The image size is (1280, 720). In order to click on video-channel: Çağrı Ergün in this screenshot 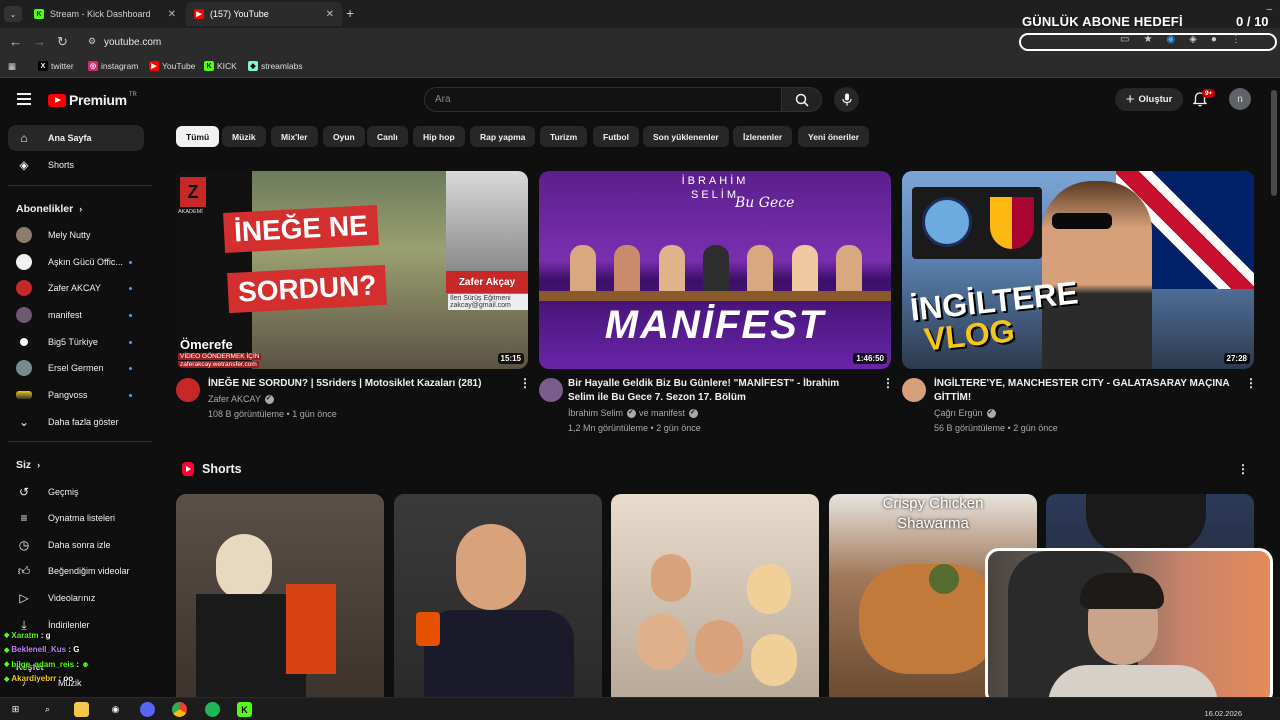, I will do `click(965, 413)`.